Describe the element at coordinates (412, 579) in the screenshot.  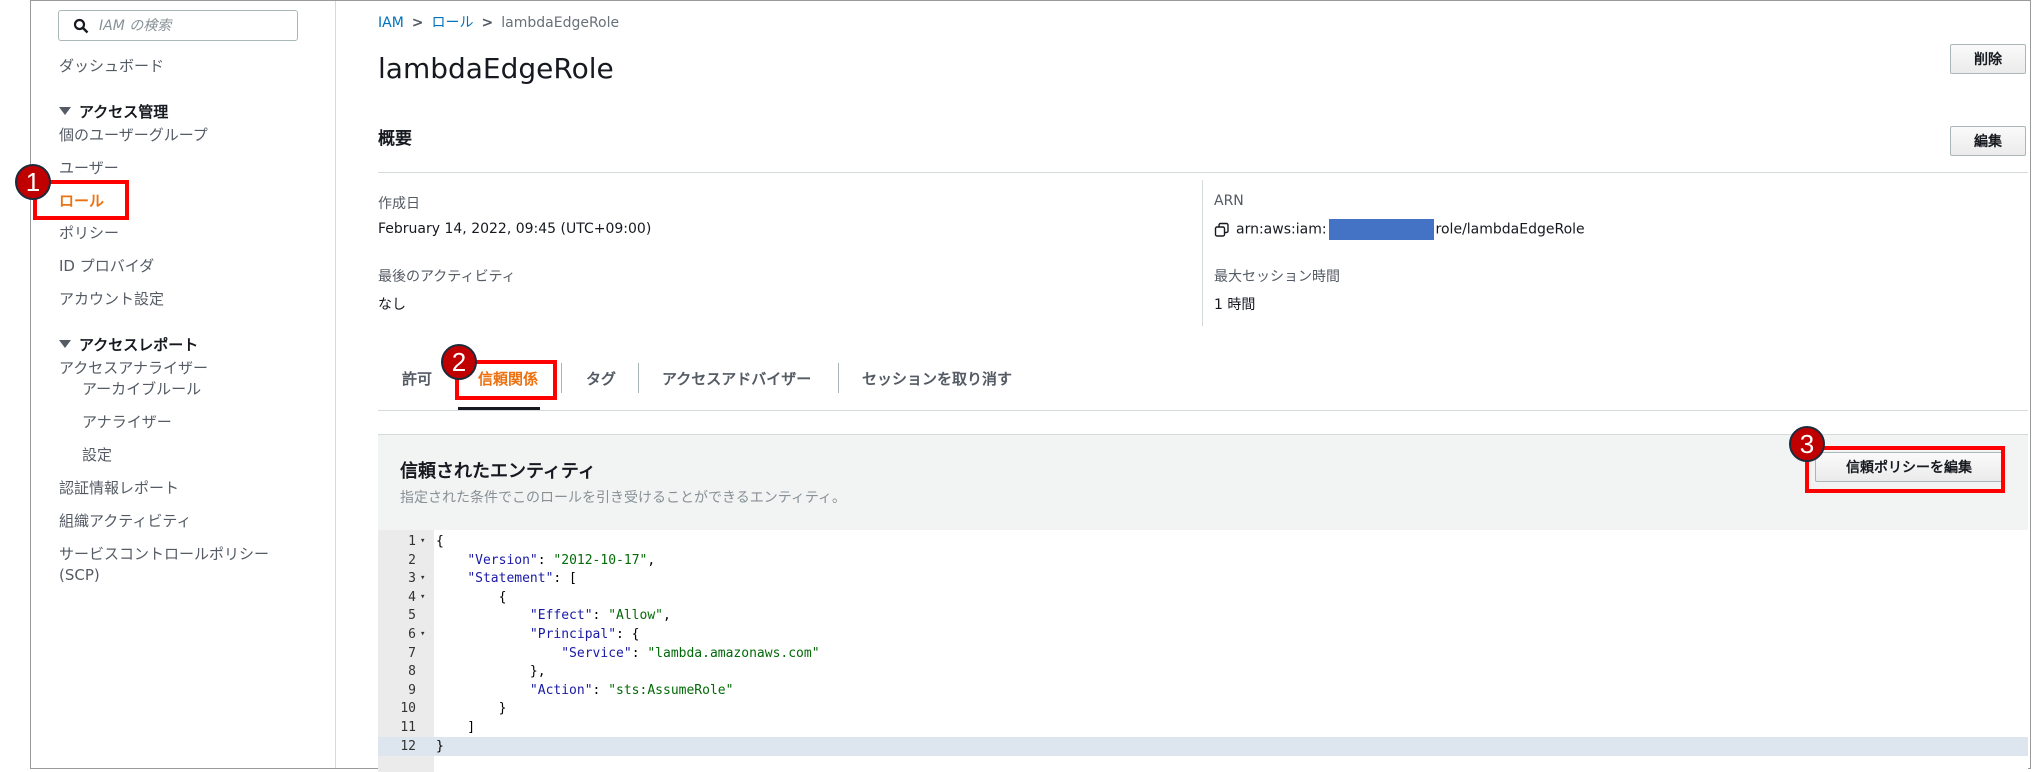
I see `line-number: 3` at that location.